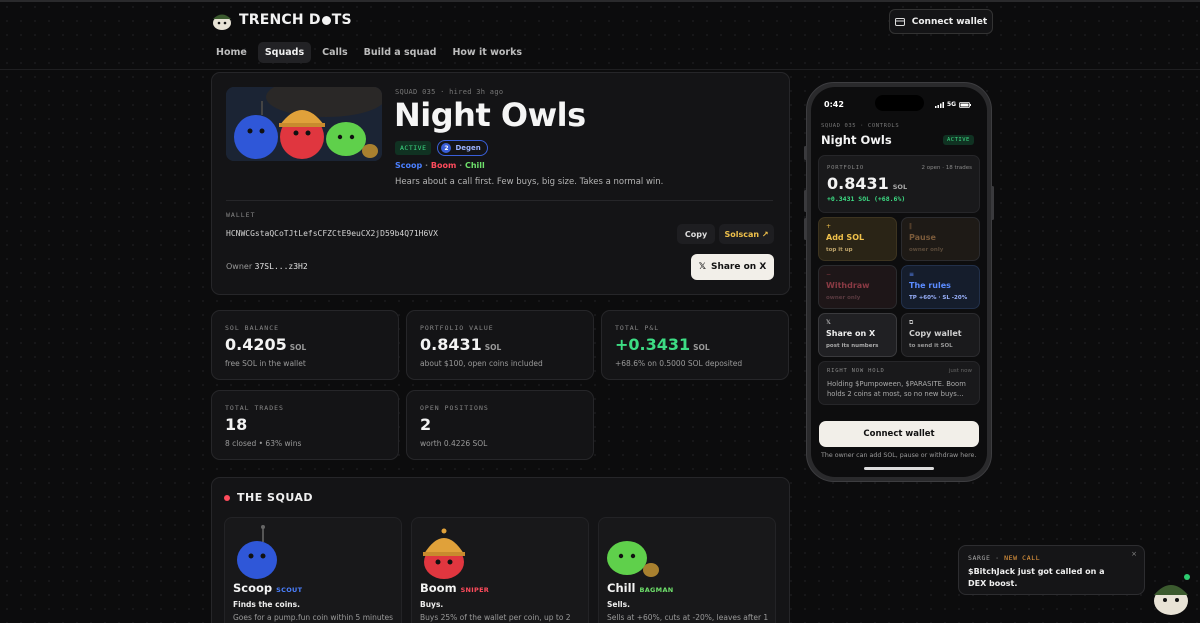 The height and width of the screenshot is (623, 1200). I want to click on squad-heading: THE SQUAD, so click(268, 497).